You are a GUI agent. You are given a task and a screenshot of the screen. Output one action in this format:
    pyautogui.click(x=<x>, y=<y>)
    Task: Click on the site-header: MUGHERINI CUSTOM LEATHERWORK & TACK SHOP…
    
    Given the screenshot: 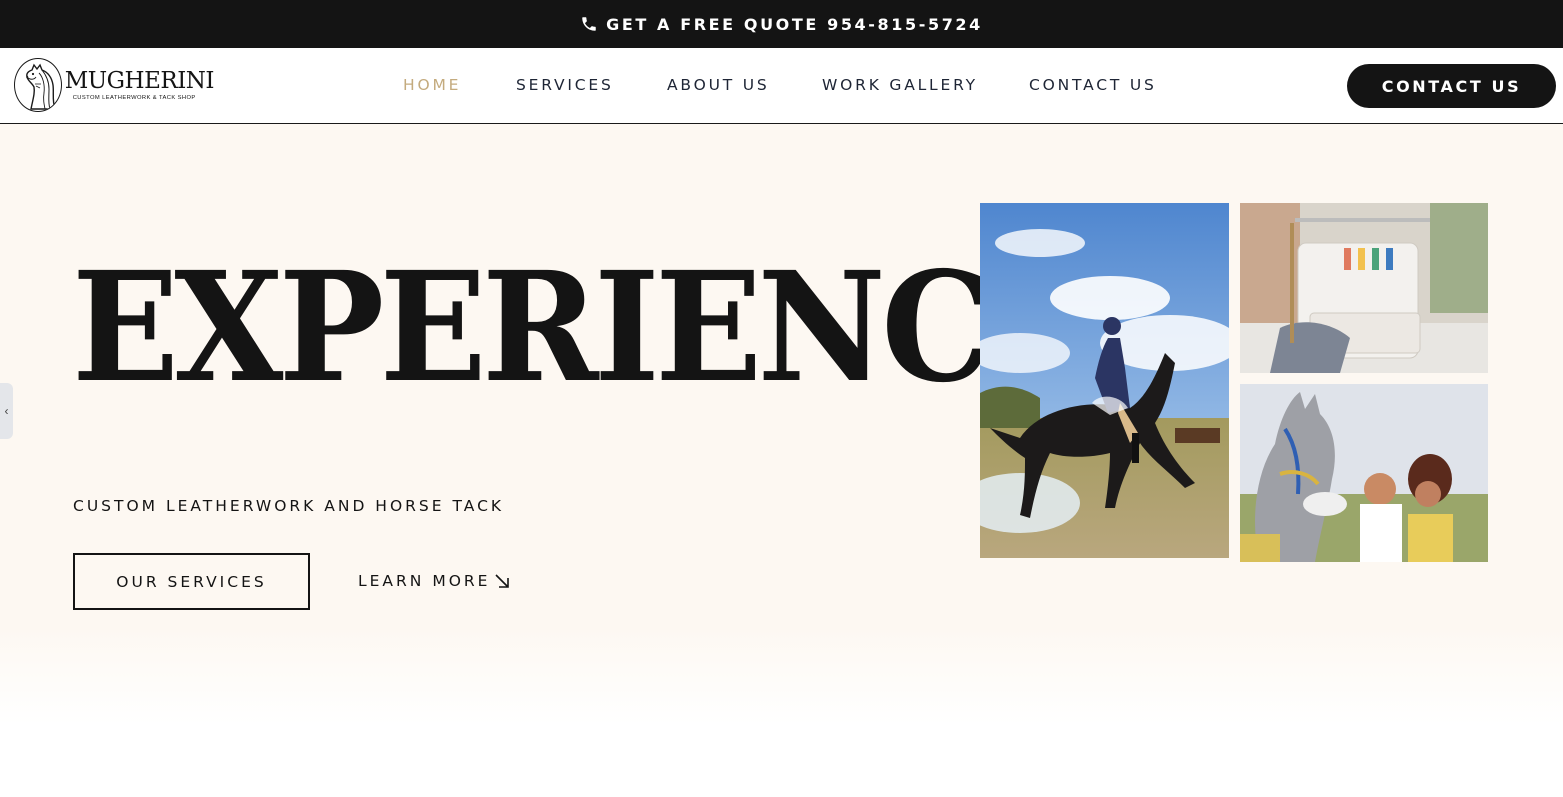 What is the action you would take?
    pyautogui.click(x=781, y=86)
    